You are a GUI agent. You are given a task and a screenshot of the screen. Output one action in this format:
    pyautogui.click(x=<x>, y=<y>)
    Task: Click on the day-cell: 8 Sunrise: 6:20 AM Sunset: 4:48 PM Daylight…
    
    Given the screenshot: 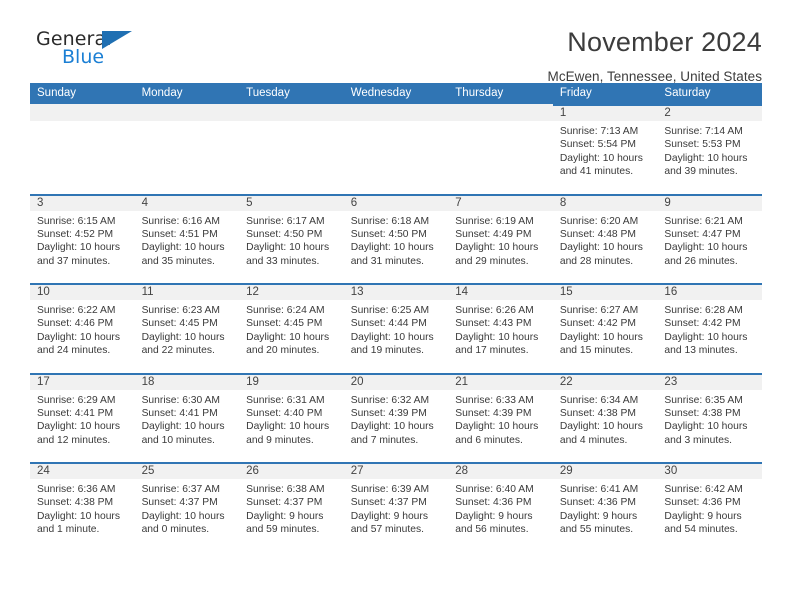 What is the action you would take?
    pyautogui.click(x=605, y=238)
    